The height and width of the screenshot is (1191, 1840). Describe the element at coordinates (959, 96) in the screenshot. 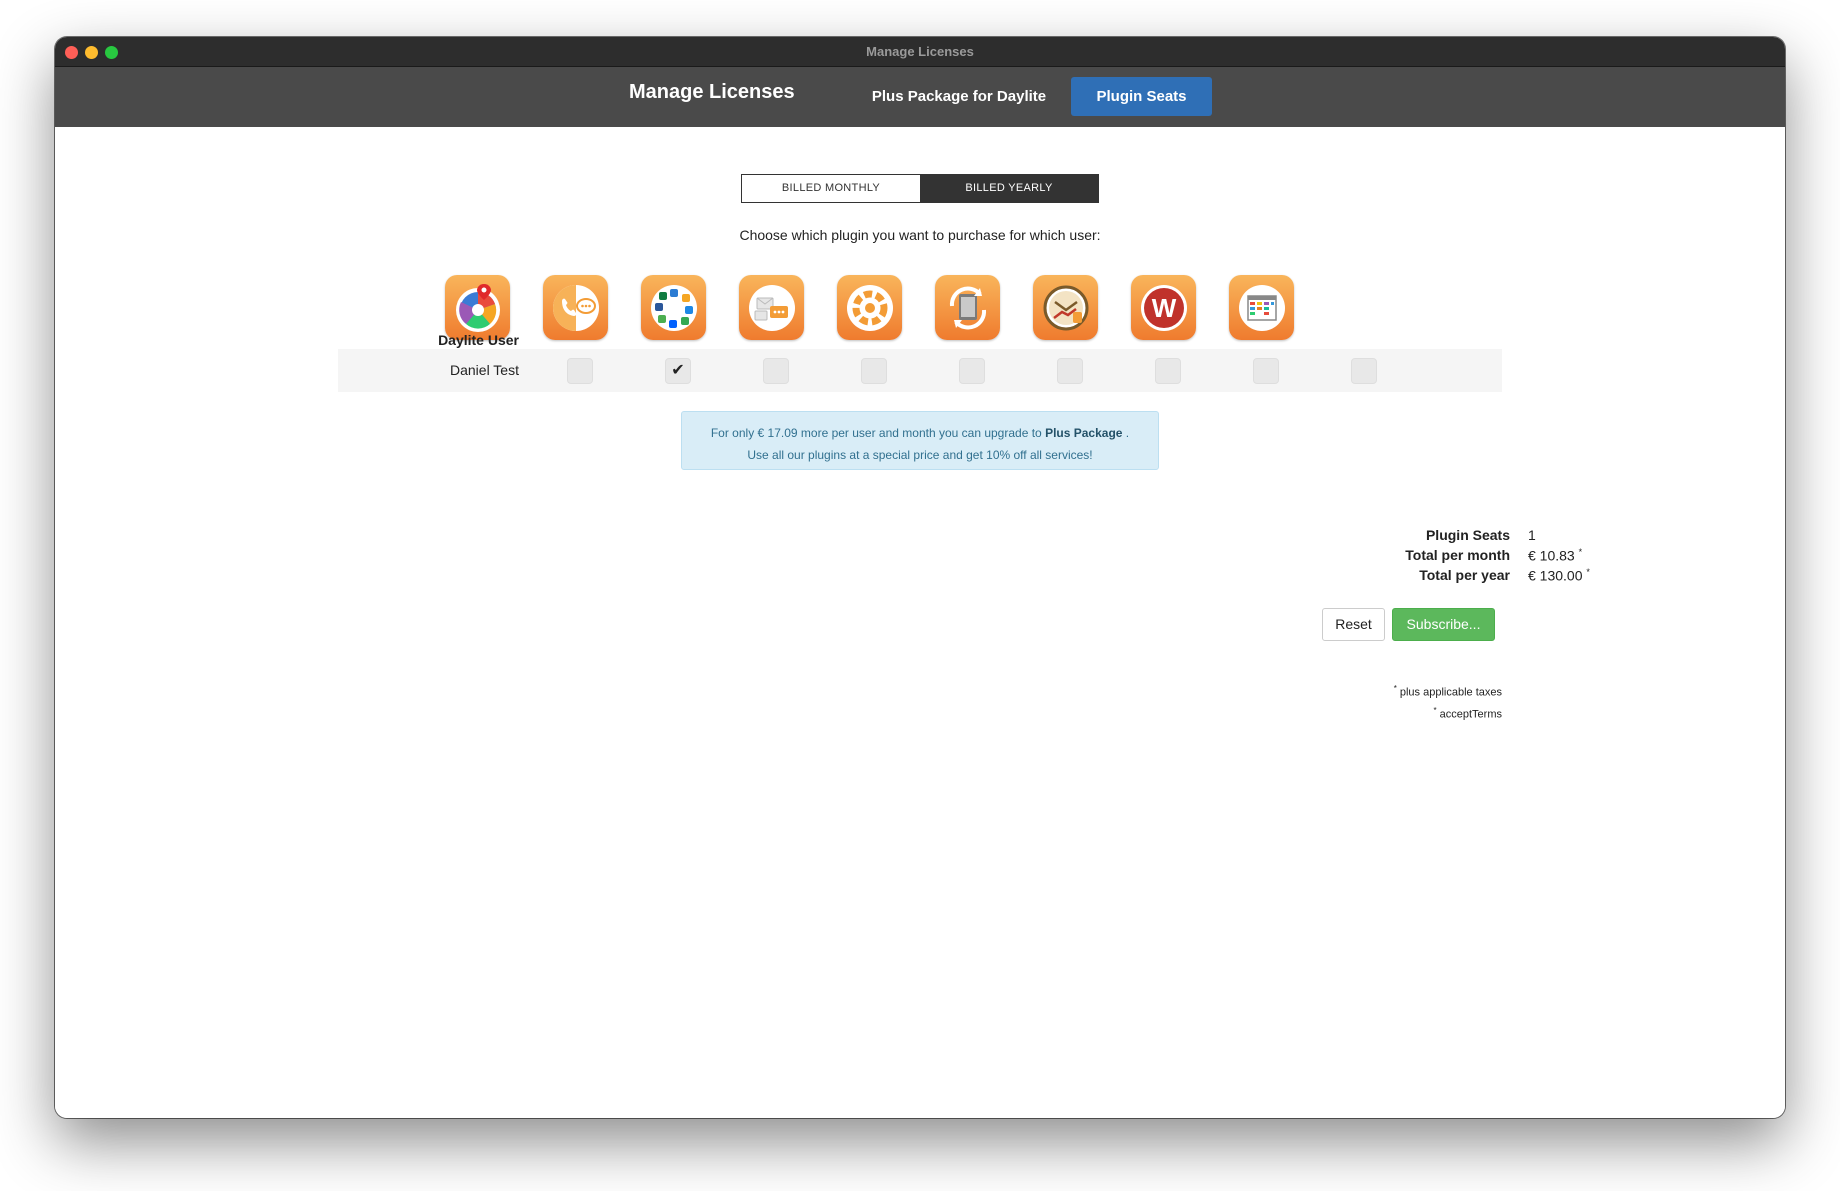

I see `tab-plus-package: Plus Package for Daylite` at that location.